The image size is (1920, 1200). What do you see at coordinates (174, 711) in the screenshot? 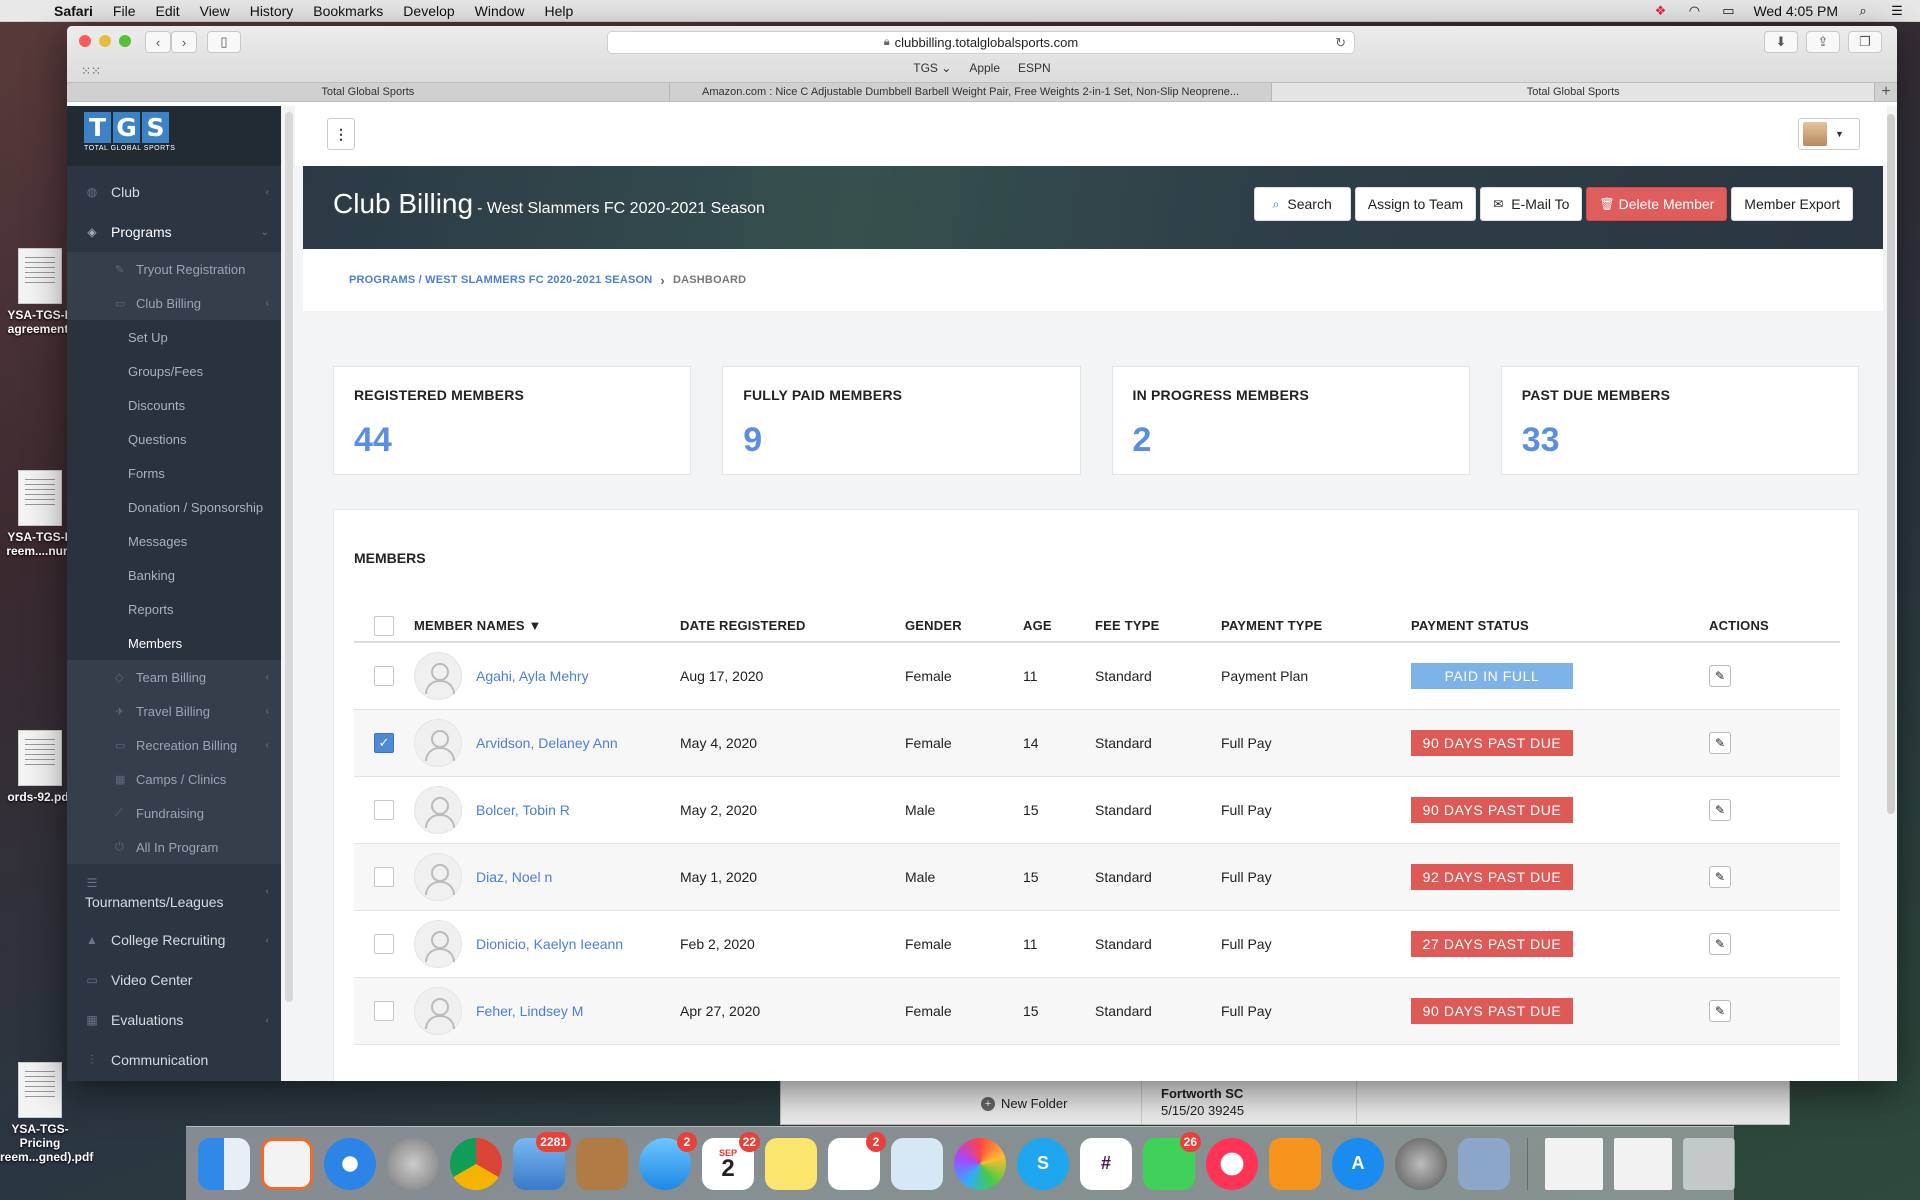
I see `sidebar-item-travel-billing: ✈ Travel Billing ‹` at bounding box center [174, 711].